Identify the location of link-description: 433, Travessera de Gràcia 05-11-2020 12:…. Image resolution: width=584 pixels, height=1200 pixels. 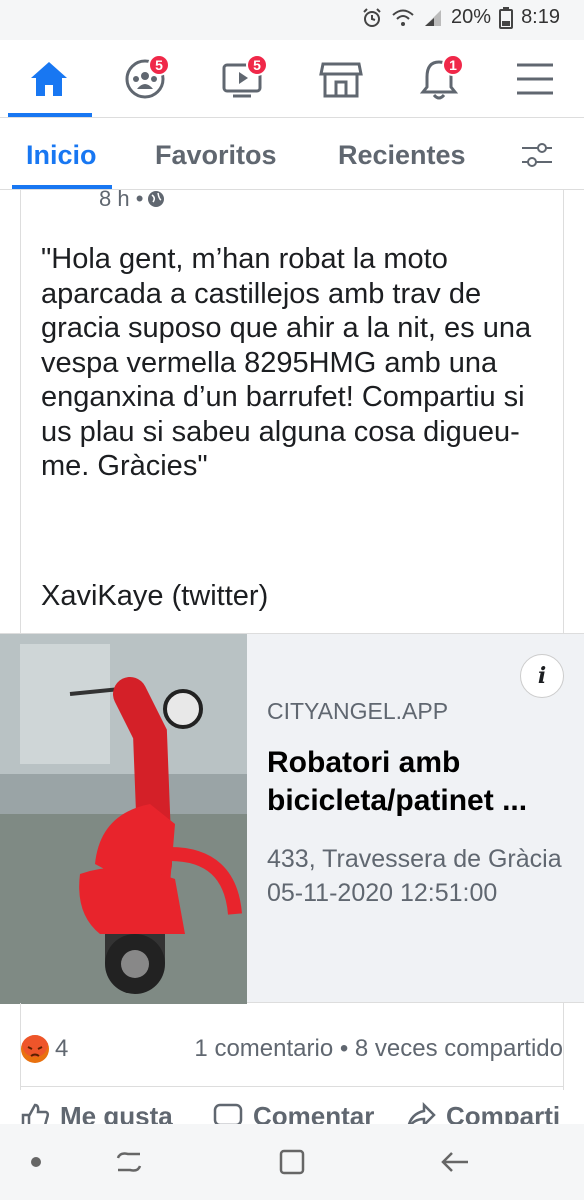
(414, 876).